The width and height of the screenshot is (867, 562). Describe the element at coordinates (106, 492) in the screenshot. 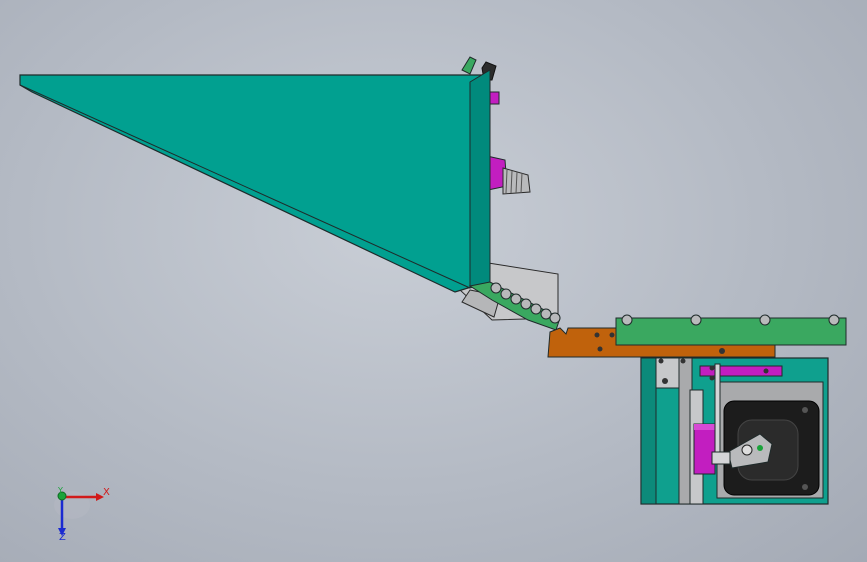

I see `x-axis-label: X` at that location.